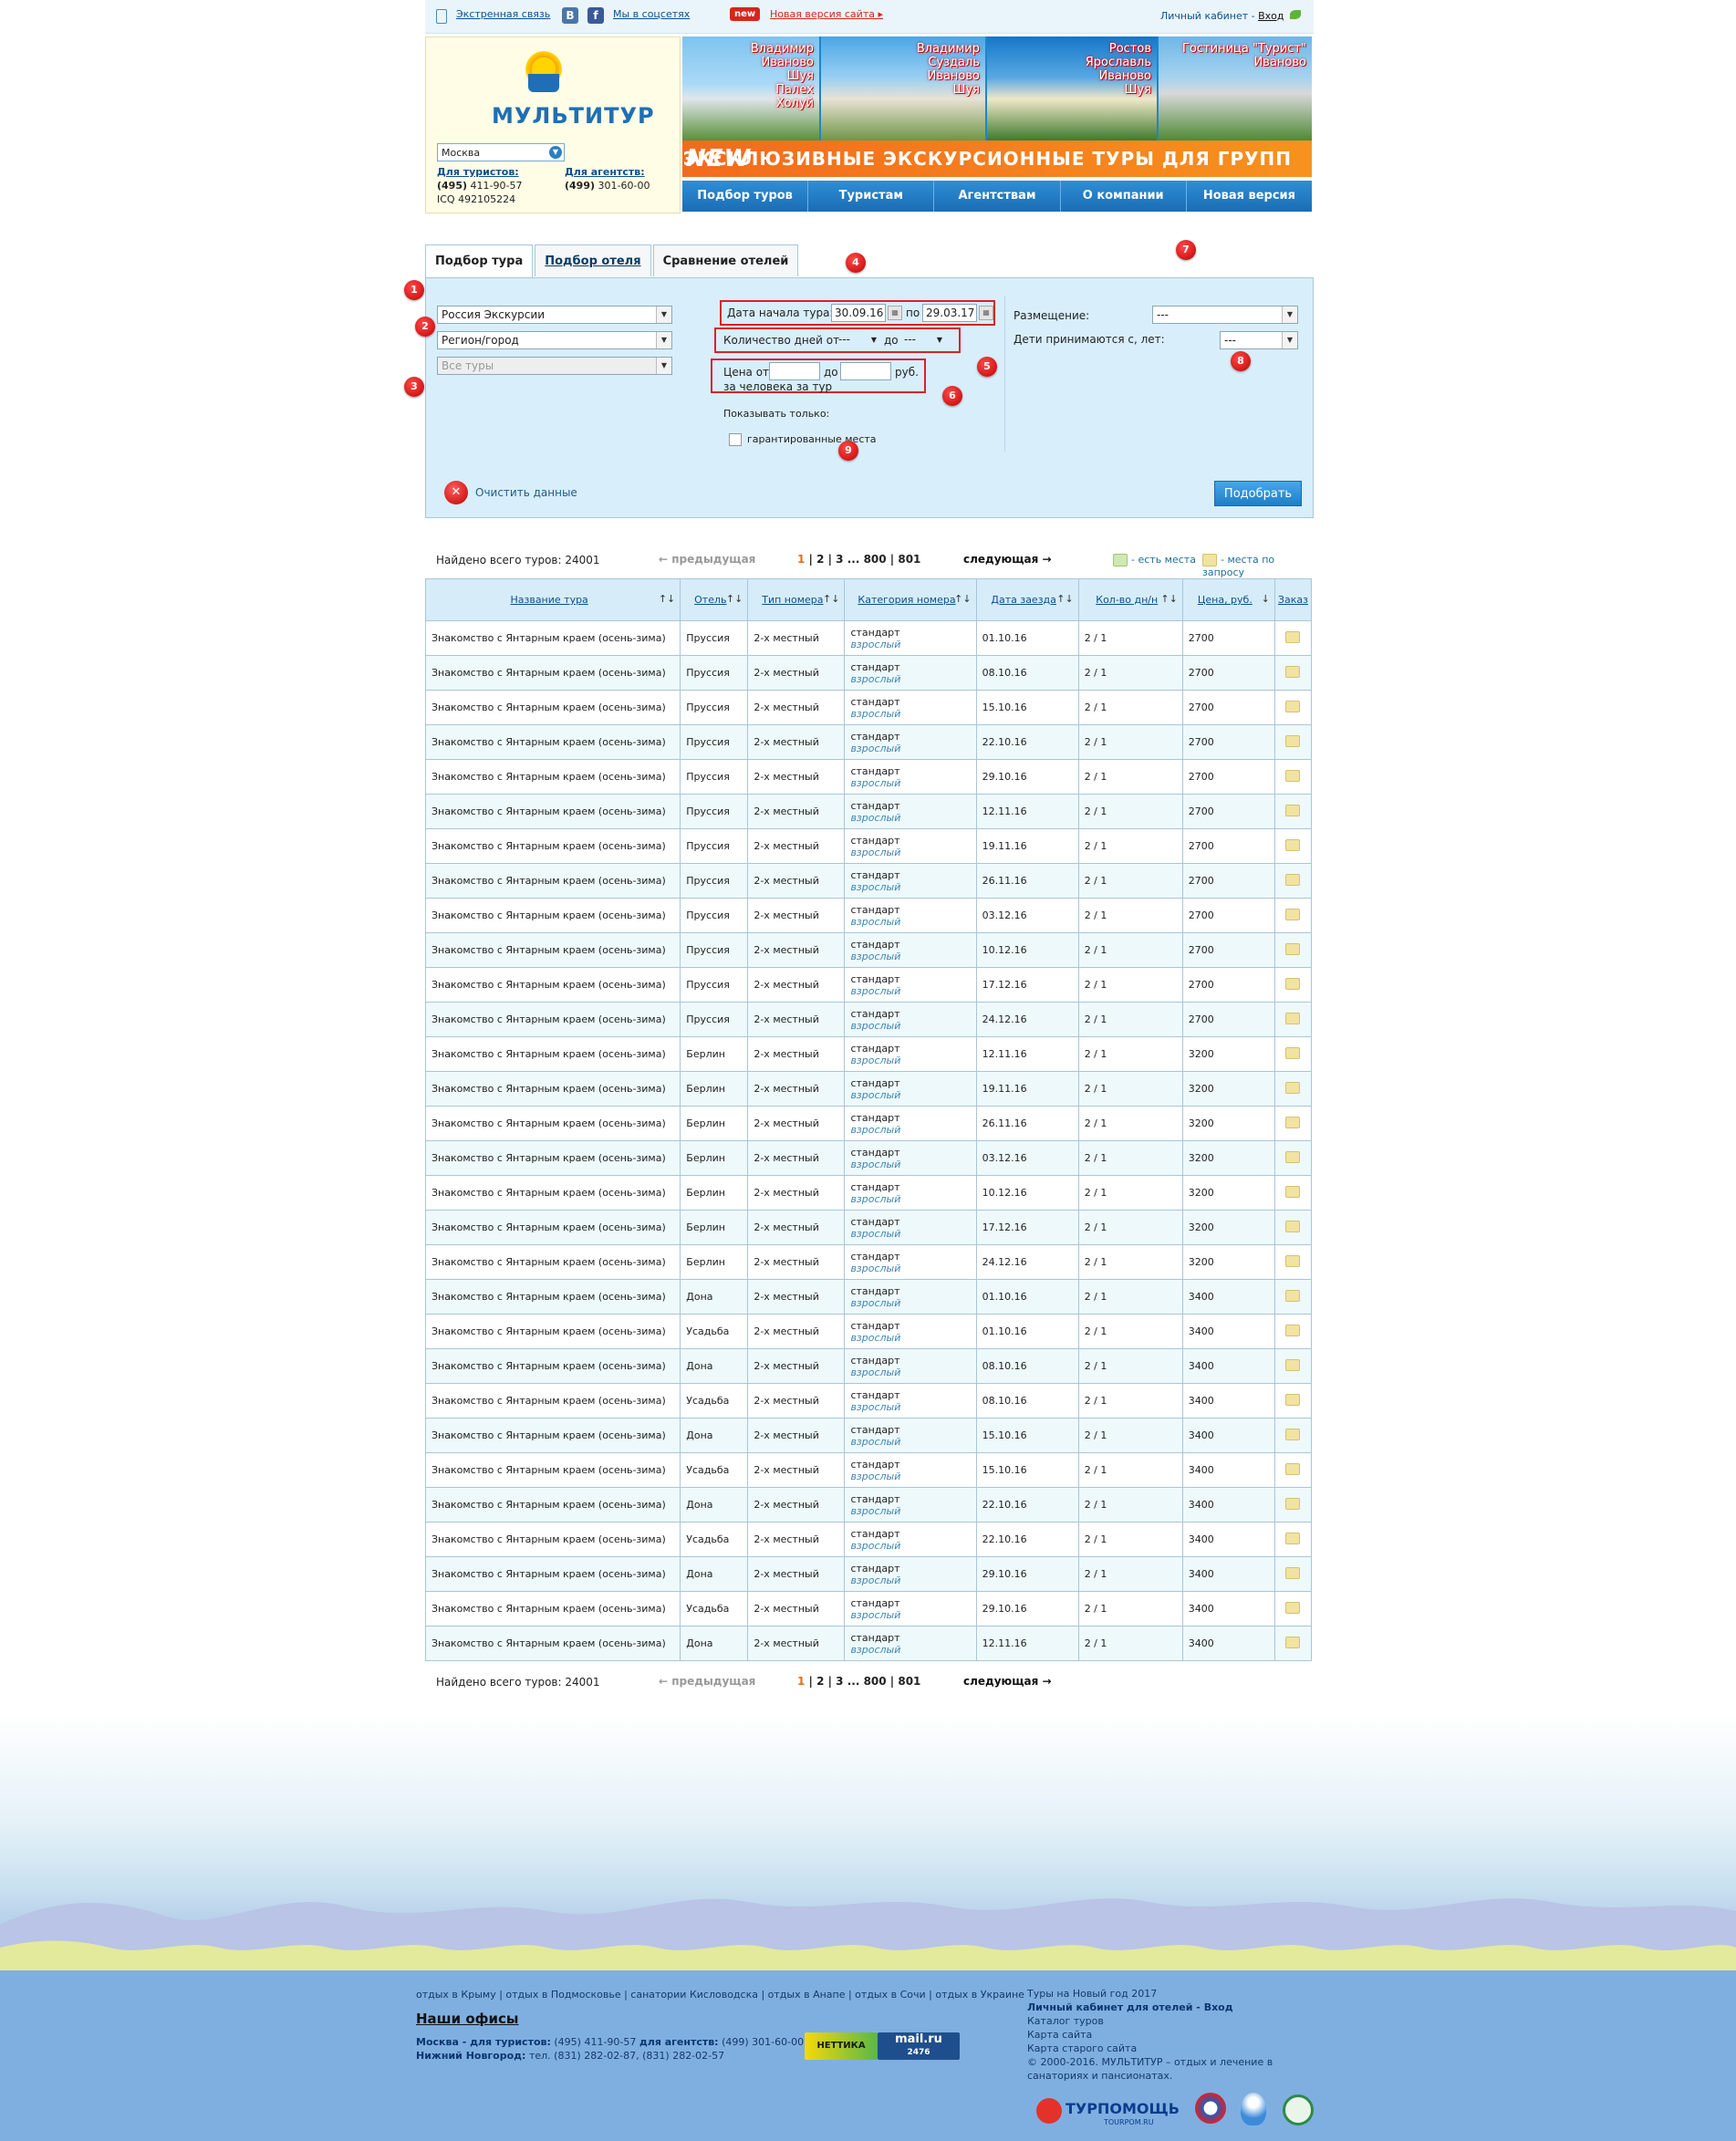  Describe the element at coordinates (910, 599) in the screenshot. I see `col-room-category: Категория номера ↑↓` at that location.